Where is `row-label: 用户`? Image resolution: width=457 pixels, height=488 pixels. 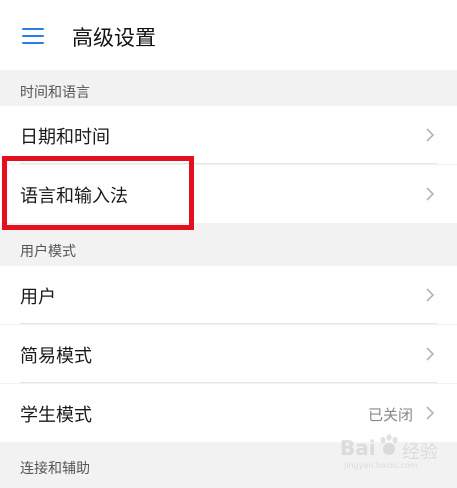
row-label: 用户 is located at coordinates (38, 297).